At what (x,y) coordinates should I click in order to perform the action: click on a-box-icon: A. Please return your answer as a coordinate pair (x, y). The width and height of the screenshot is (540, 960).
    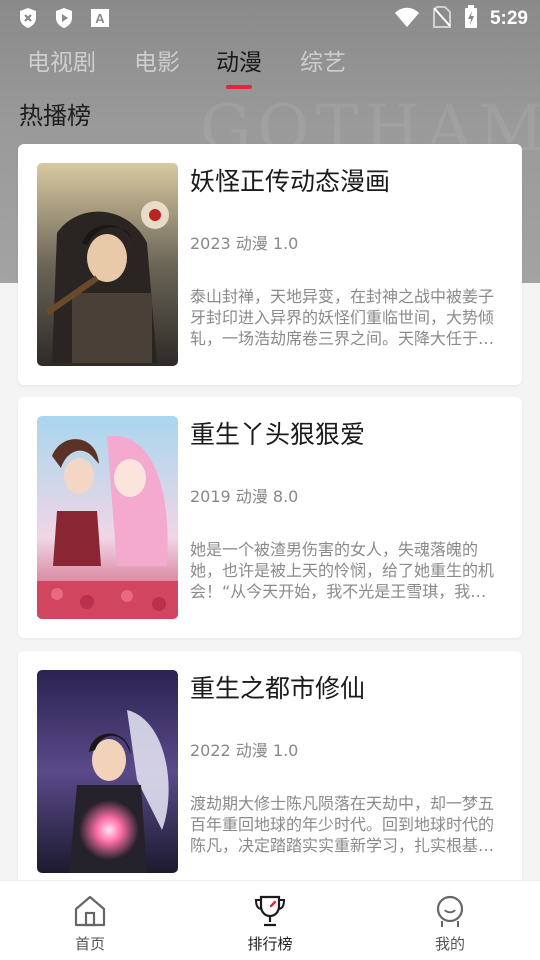
    Looking at the image, I should click on (100, 20).